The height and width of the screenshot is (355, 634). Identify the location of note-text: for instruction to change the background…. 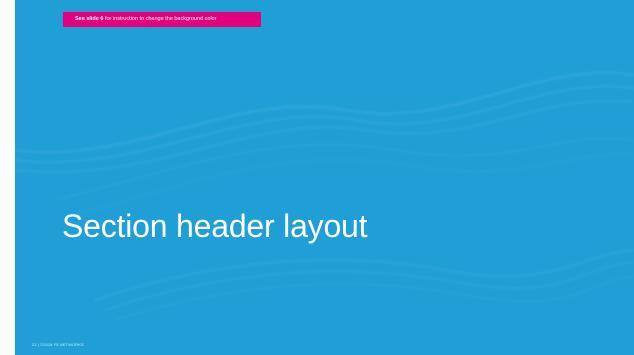
(160, 19).